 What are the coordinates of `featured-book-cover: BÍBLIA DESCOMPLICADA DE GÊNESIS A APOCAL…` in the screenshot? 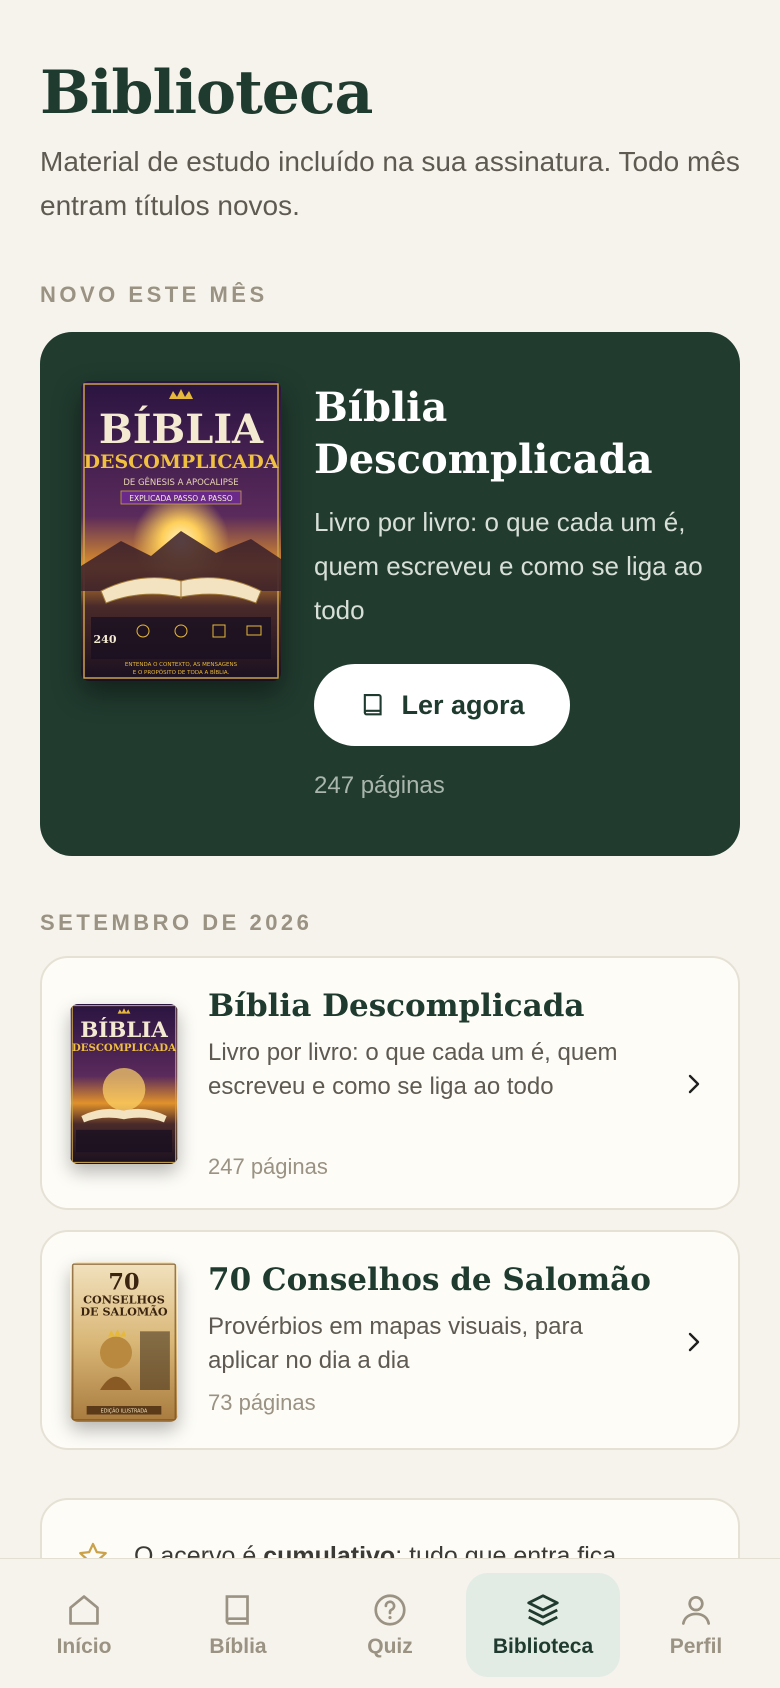 It's located at (181, 531).